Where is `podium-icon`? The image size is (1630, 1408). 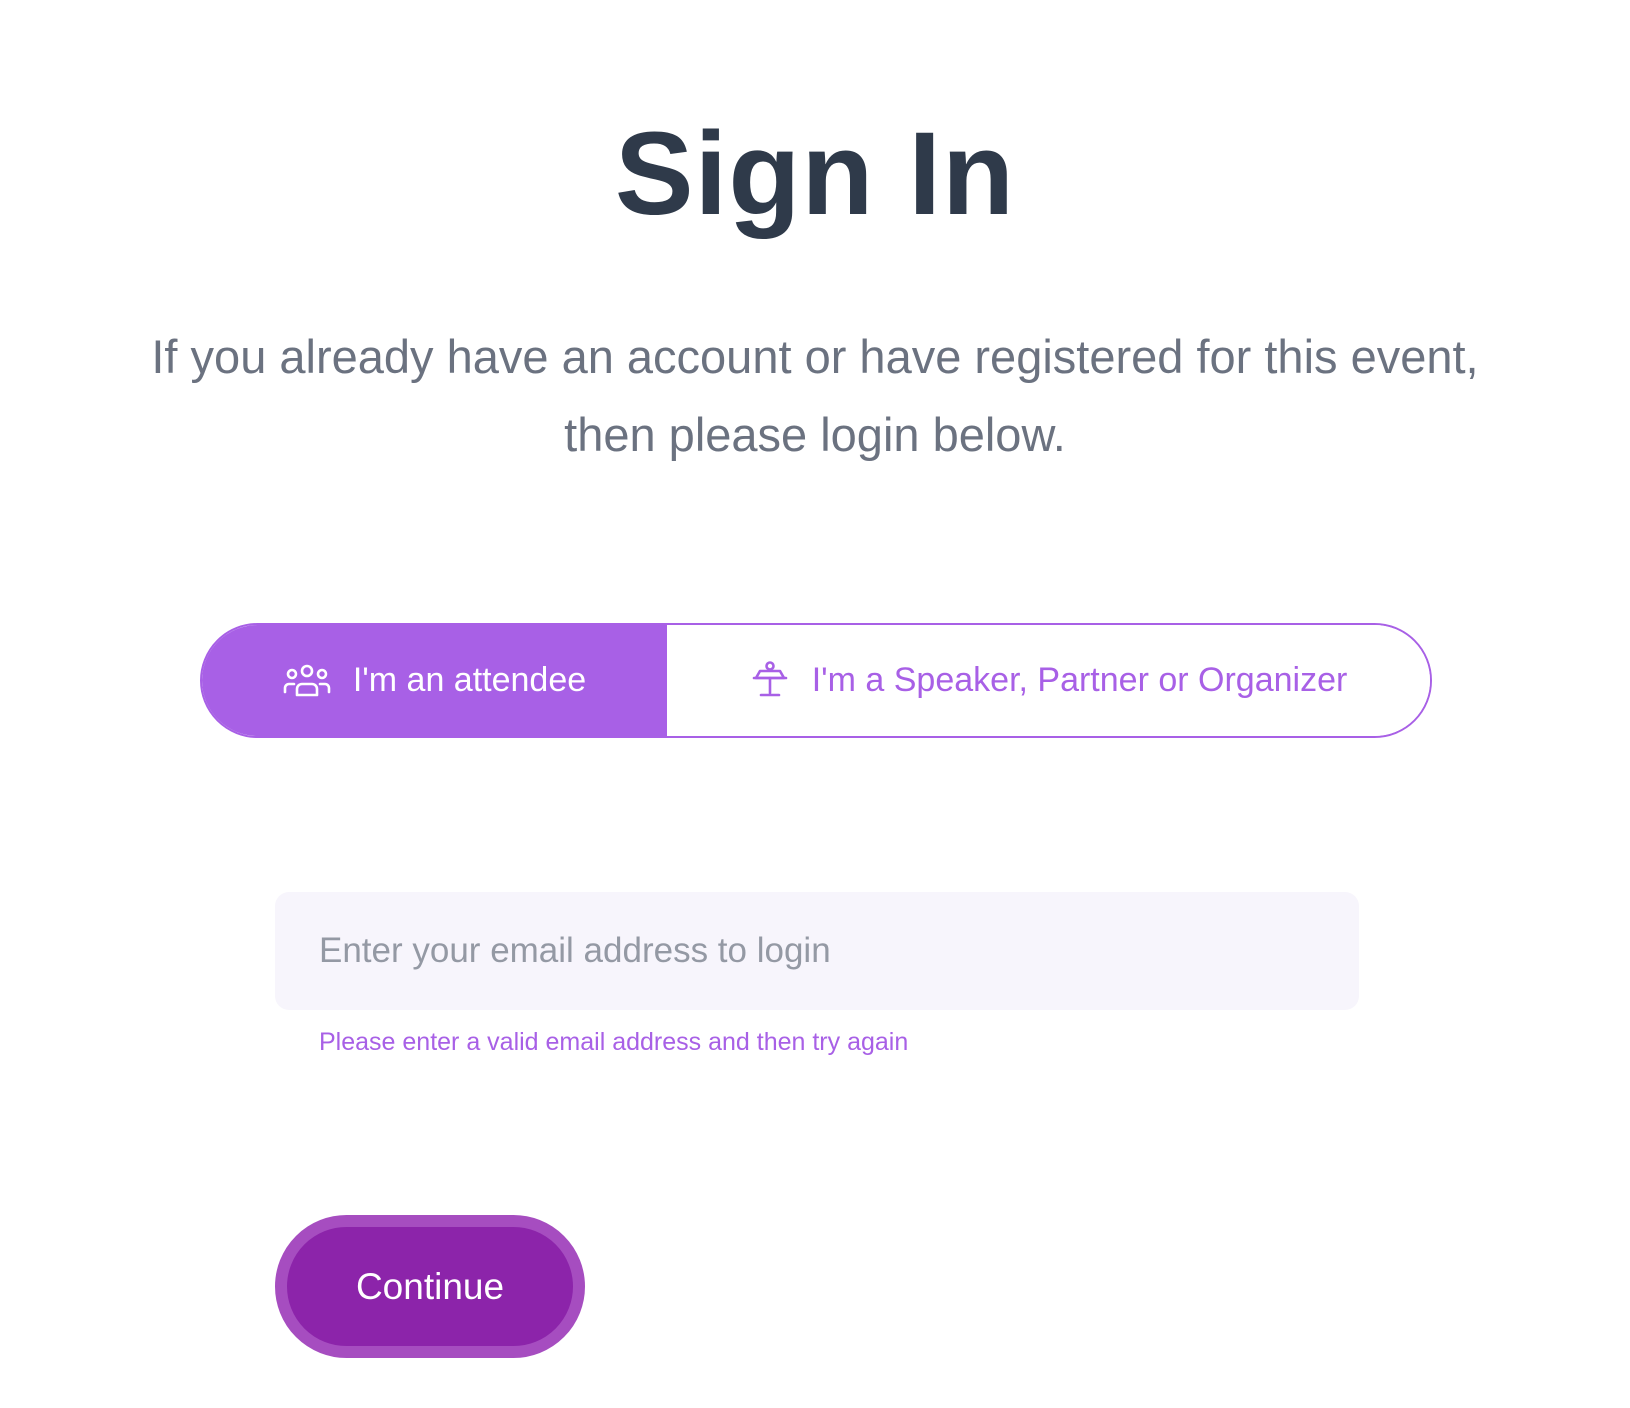
podium-icon is located at coordinates (770, 680).